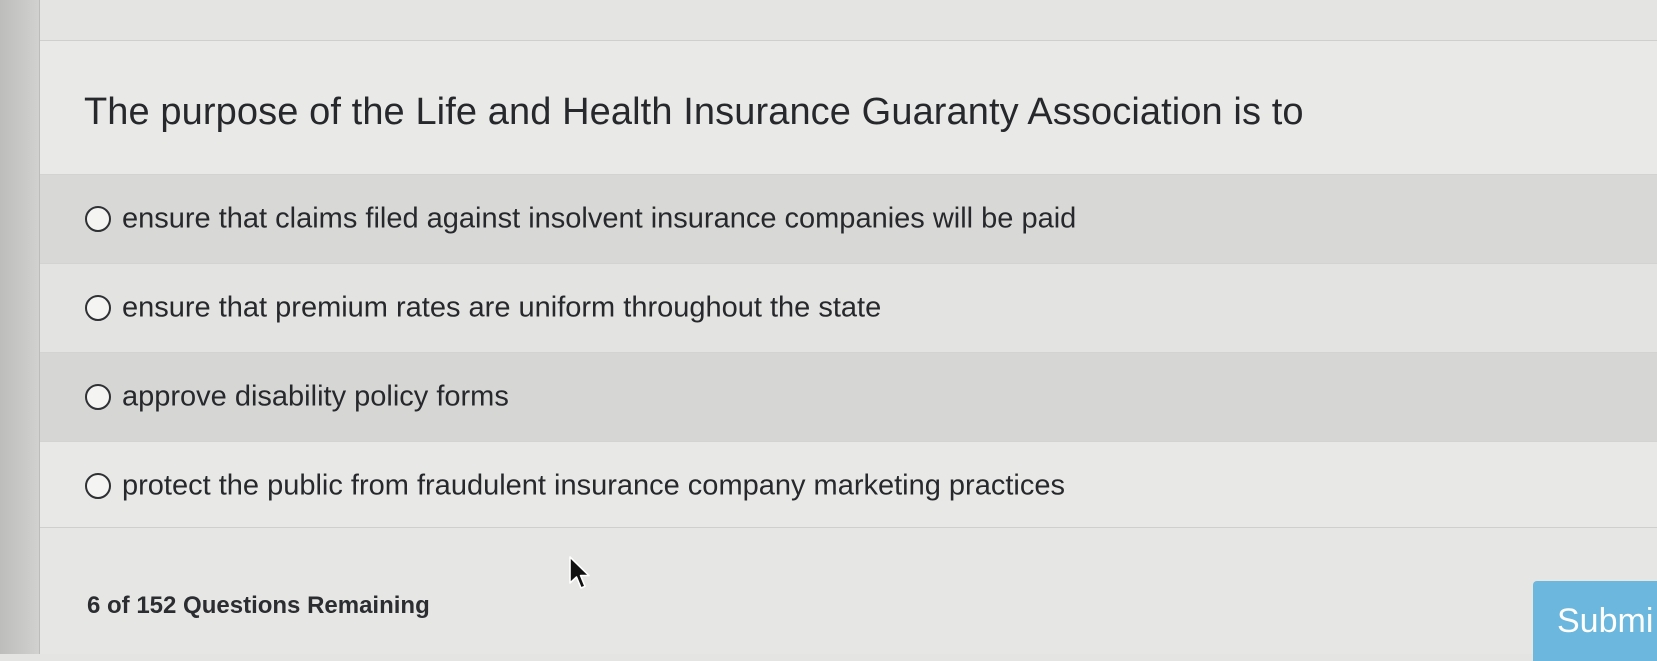 The image size is (1657, 661). I want to click on mouse-pointer-icon, so click(579, 572).